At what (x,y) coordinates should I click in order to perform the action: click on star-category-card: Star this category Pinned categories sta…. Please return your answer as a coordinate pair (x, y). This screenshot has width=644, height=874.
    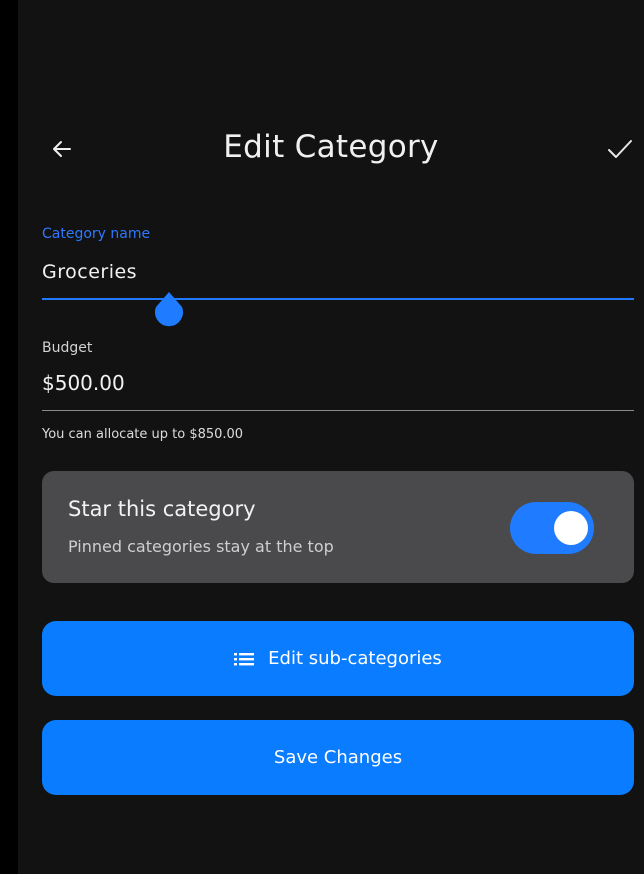
    Looking at the image, I should click on (338, 527).